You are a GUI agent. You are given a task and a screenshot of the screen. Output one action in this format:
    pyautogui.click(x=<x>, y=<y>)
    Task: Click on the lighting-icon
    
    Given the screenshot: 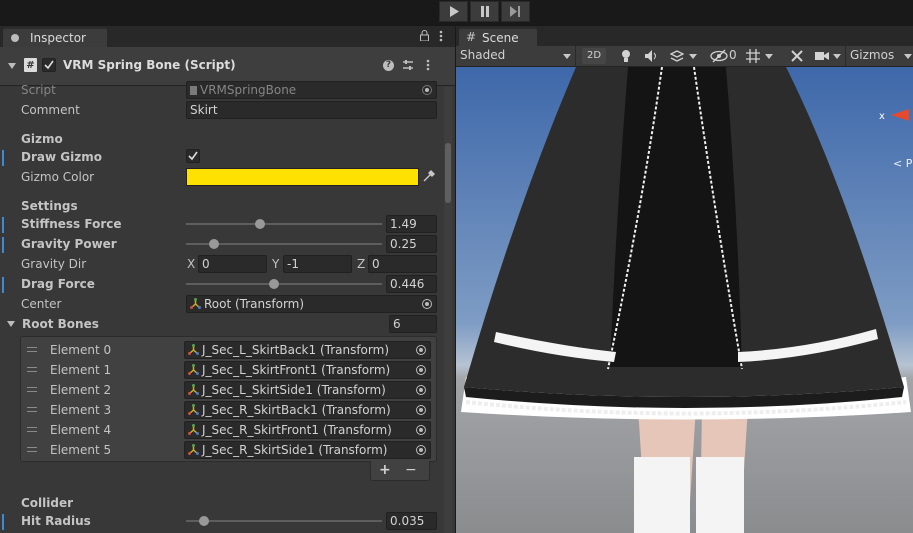 What is the action you would take?
    pyautogui.click(x=626, y=56)
    